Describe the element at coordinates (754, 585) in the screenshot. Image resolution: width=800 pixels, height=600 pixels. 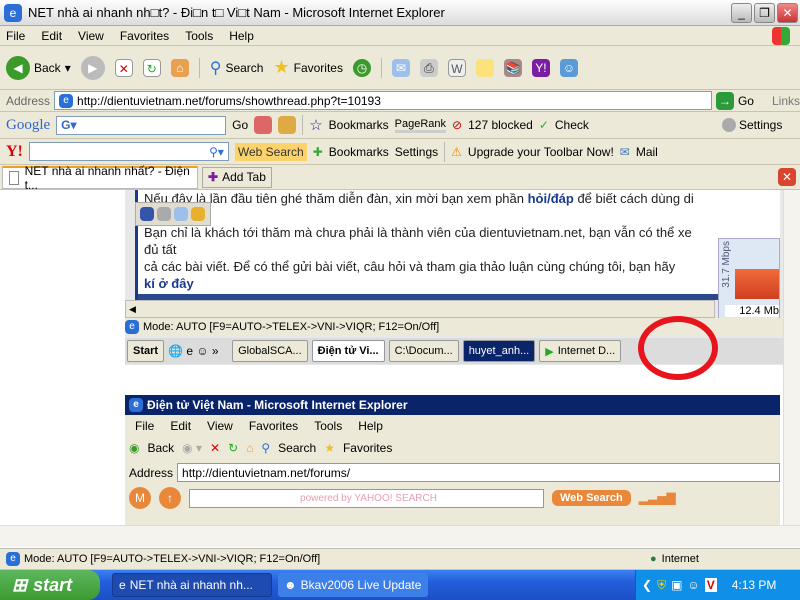
I see `clock: 4:13 PM` at that location.